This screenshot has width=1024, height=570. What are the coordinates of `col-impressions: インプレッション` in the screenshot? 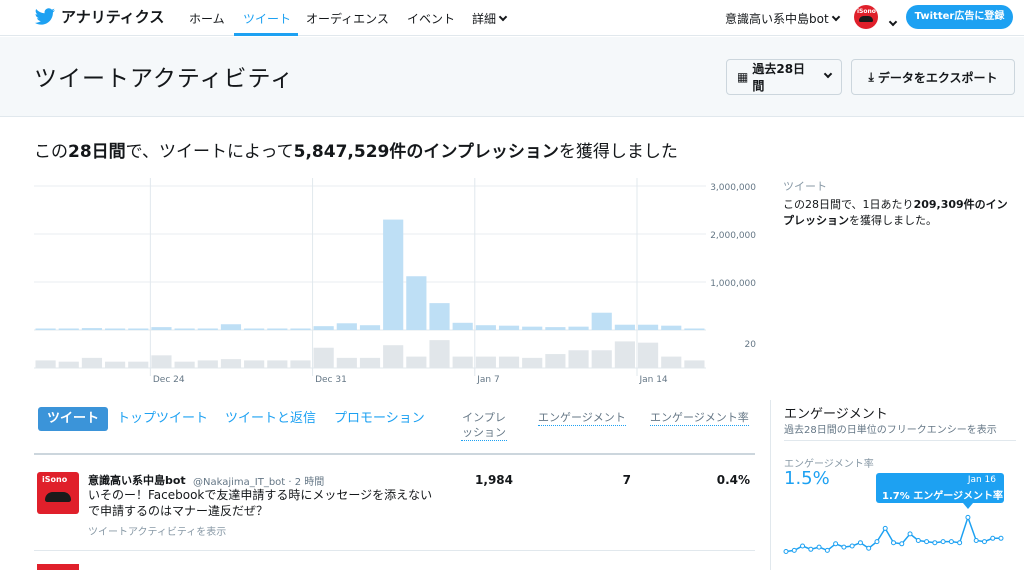 It's located at (484, 425).